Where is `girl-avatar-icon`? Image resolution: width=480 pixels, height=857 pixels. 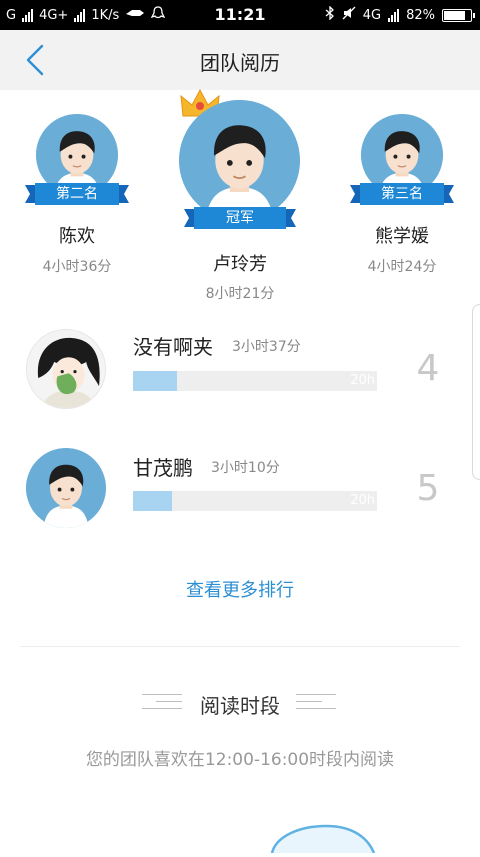
girl-avatar-icon is located at coordinates (66, 369).